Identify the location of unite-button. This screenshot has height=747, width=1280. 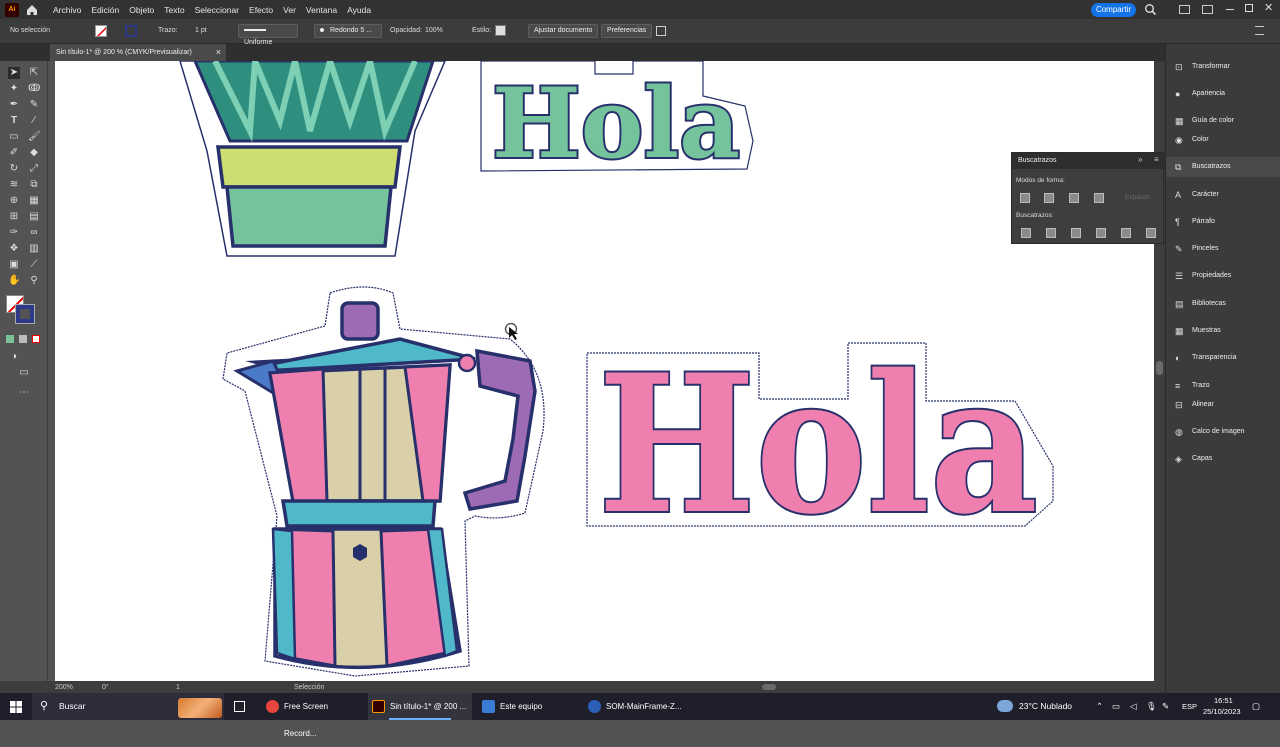
(1025, 198).